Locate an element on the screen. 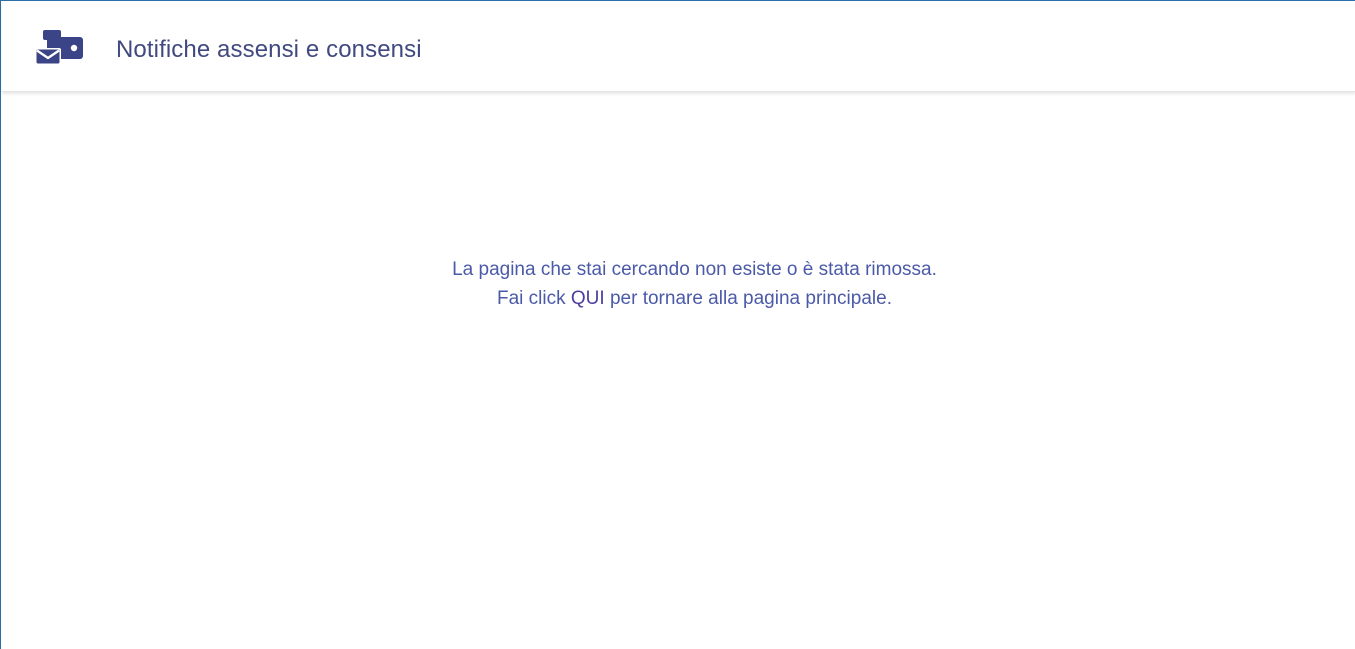 This screenshot has height=649, width=1355. line-2-prefix: Fai click is located at coordinates (534, 298).